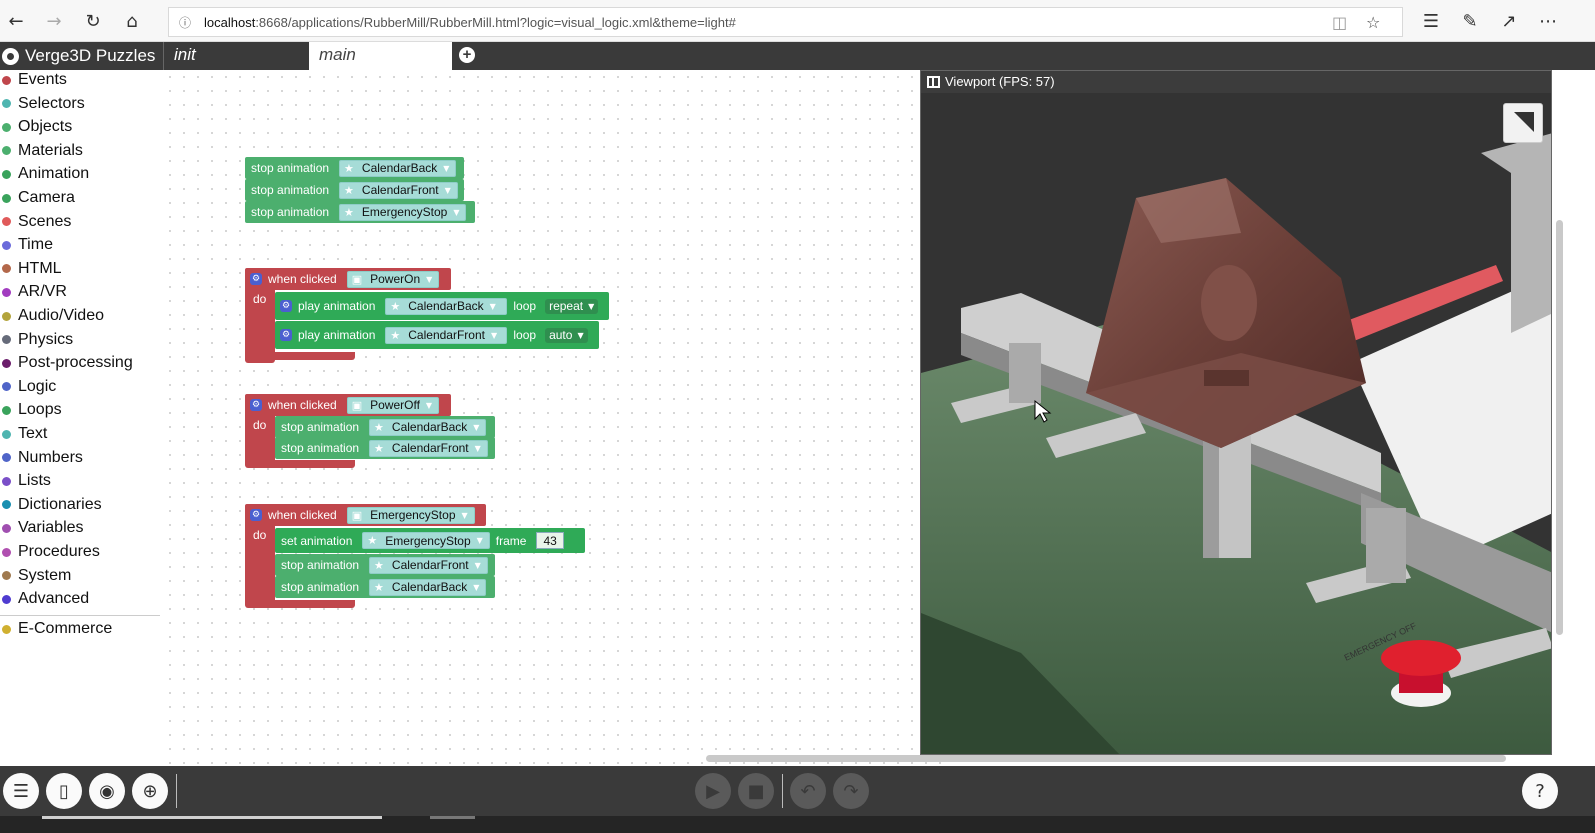 The height and width of the screenshot is (833, 1595). Describe the element at coordinates (75, 363) in the screenshot. I see `category-label: Post-processing` at that location.